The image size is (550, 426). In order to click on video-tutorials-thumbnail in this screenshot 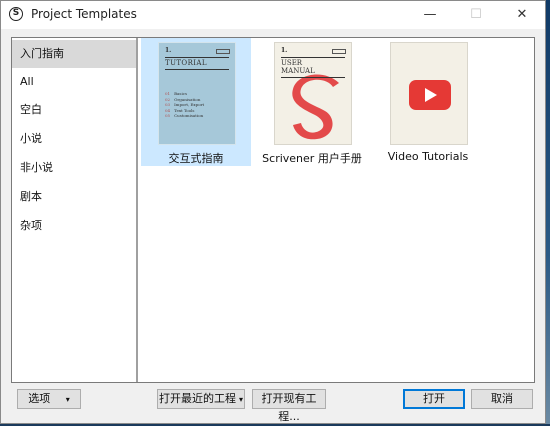, I will do `click(429, 93)`.